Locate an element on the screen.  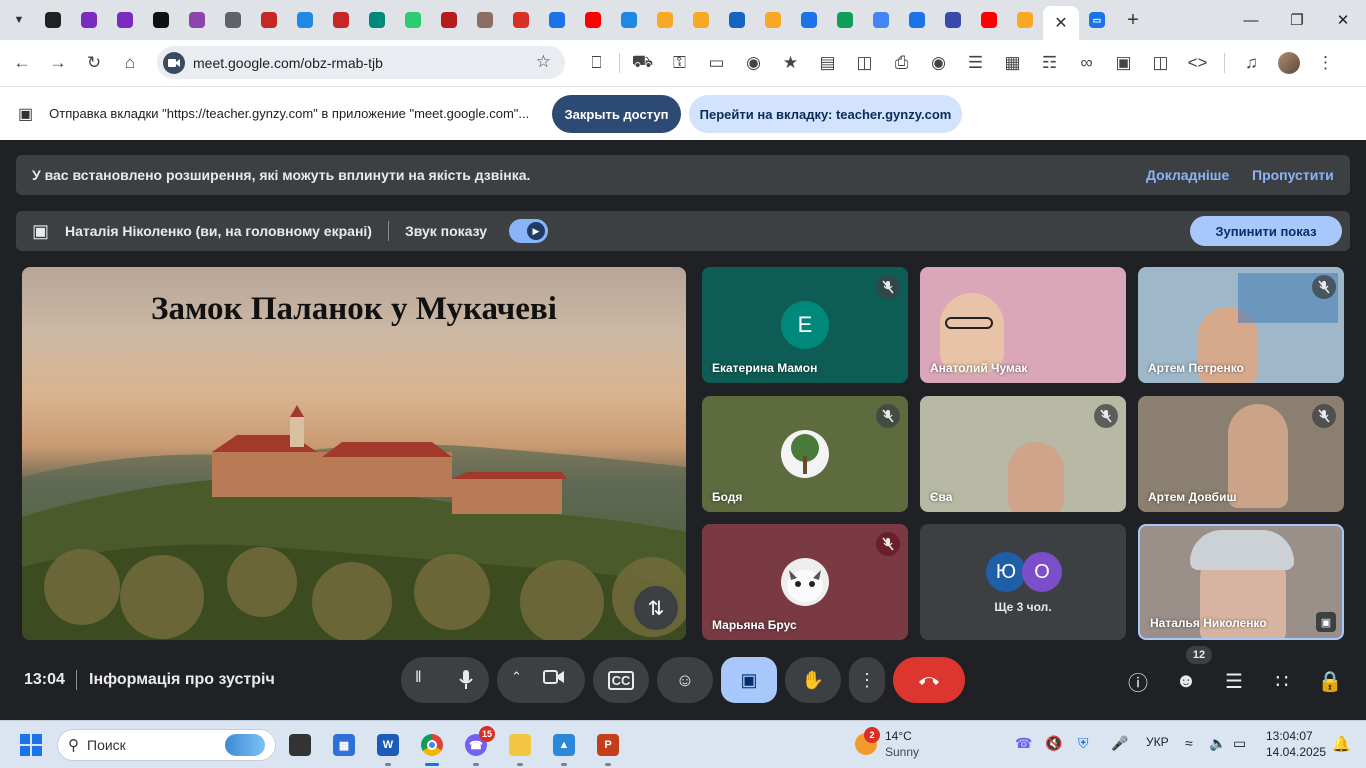
leave-call-button is located at coordinates (929, 680).